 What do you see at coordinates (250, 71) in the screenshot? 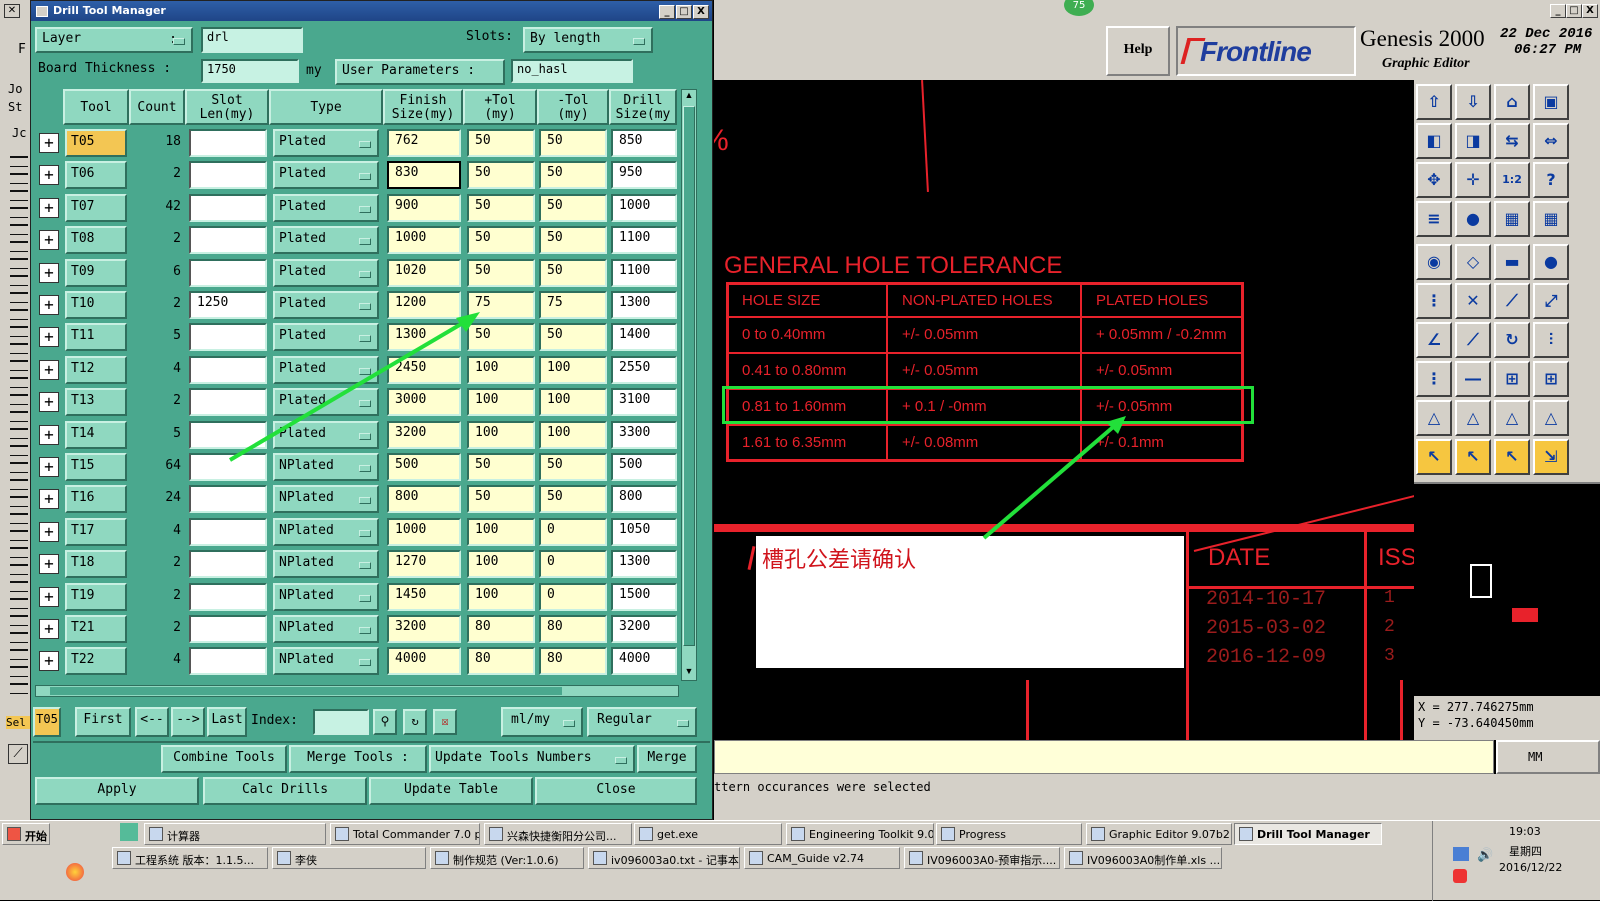
I see `board-thickness-input: 1750` at bounding box center [250, 71].